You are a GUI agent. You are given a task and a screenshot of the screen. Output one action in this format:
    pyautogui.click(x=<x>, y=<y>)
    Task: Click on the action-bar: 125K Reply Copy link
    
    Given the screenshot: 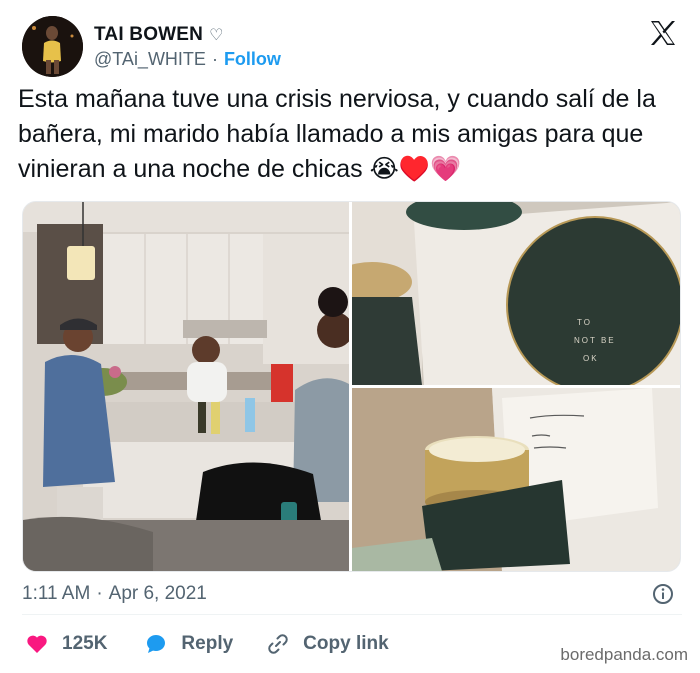 What is the action you would take?
    pyautogui.click(x=207, y=644)
    